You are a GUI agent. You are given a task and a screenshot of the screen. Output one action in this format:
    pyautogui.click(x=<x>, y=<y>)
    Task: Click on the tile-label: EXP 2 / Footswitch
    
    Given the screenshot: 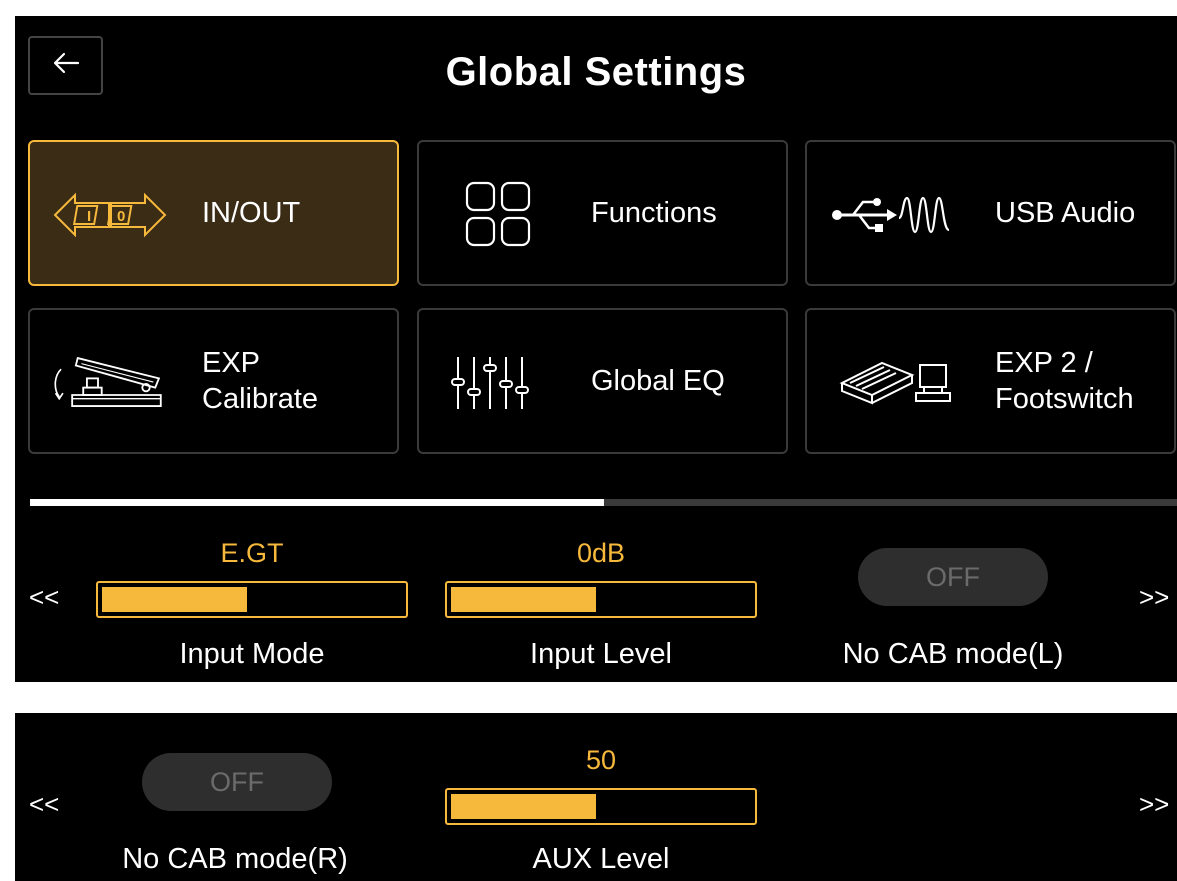 What is the action you would take?
    pyautogui.click(x=1064, y=381)
    